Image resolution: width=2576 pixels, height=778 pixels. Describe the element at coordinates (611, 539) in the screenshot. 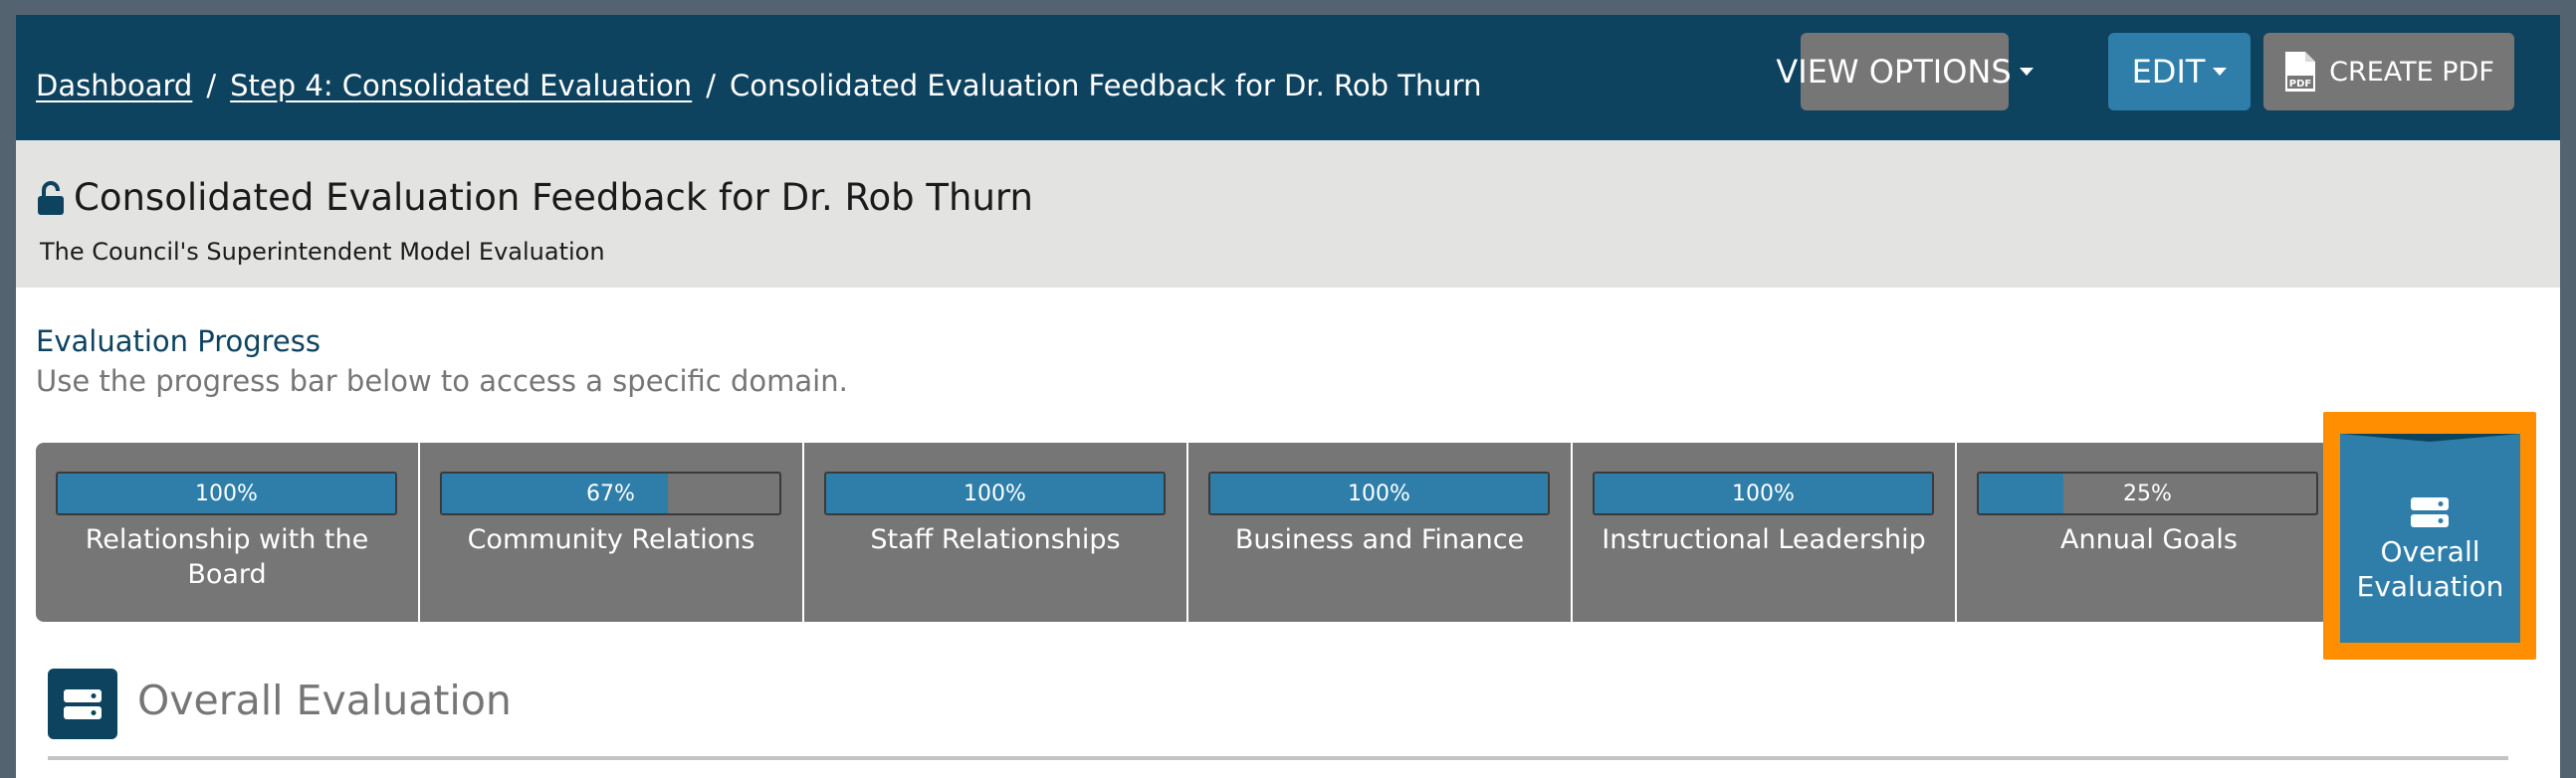

I see `domain-label: Community Relations` at that location.